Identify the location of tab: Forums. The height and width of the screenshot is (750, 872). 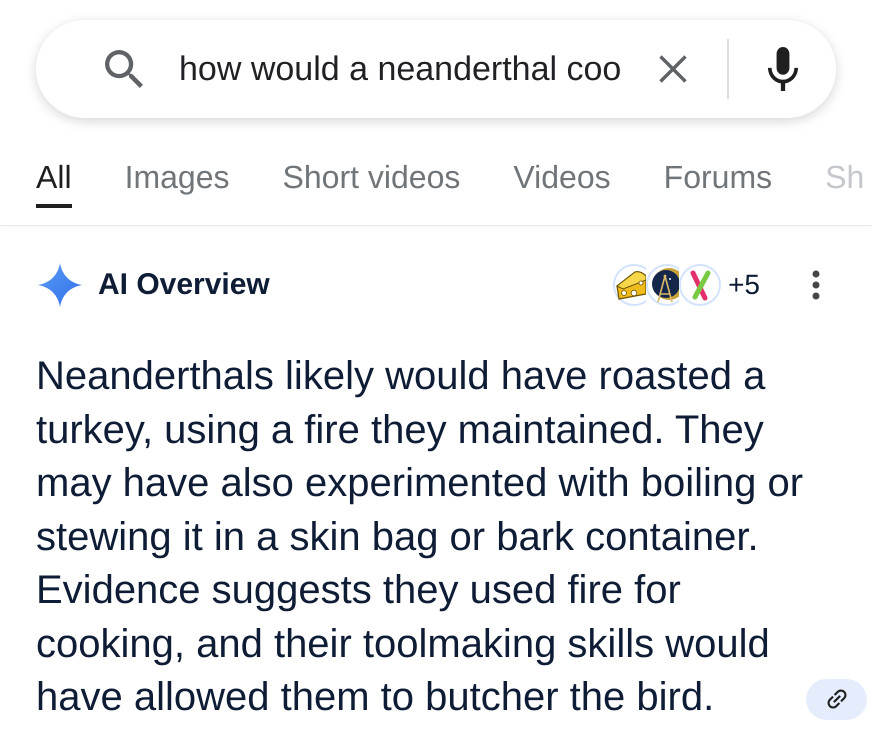
(718, 174).